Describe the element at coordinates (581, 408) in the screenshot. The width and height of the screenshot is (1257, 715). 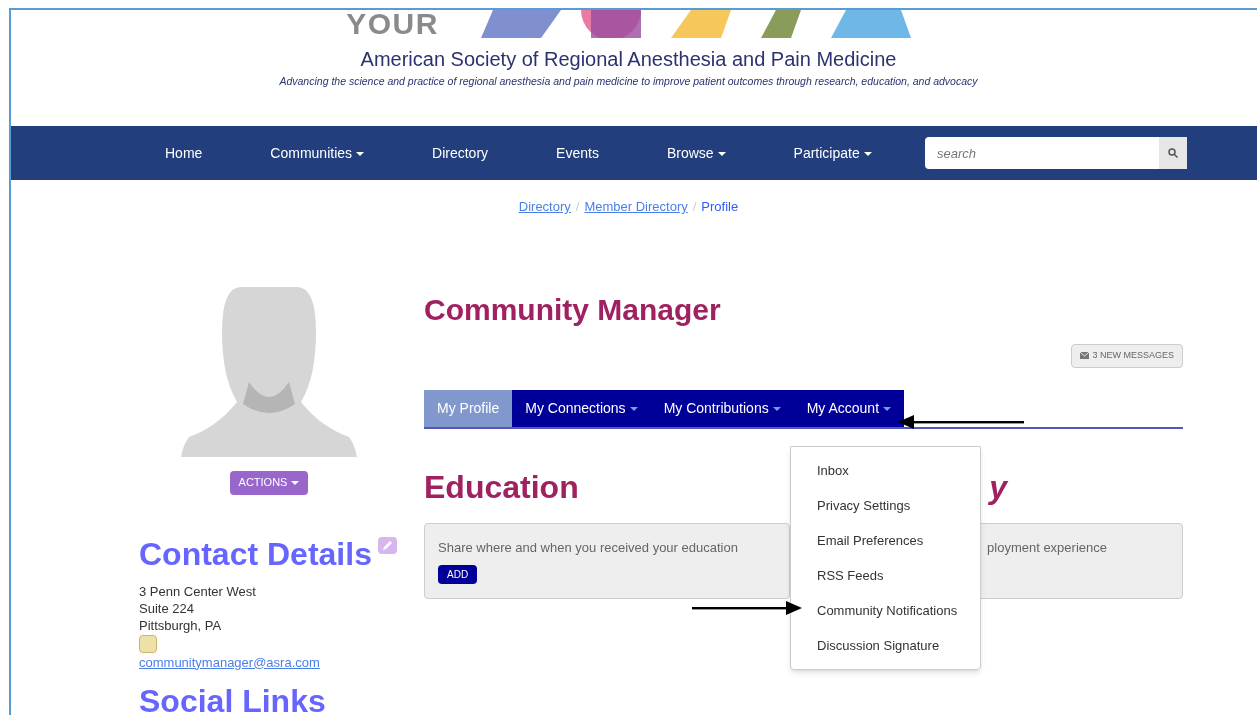
I see `profile-tab: My Connections` at that location.